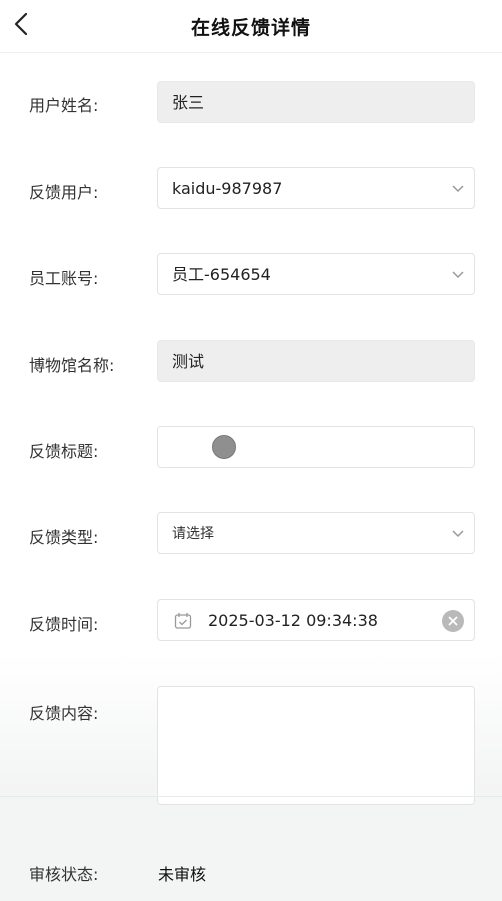  I want to click on feedback-user-value: kaidu-987987, so click(227, 188).